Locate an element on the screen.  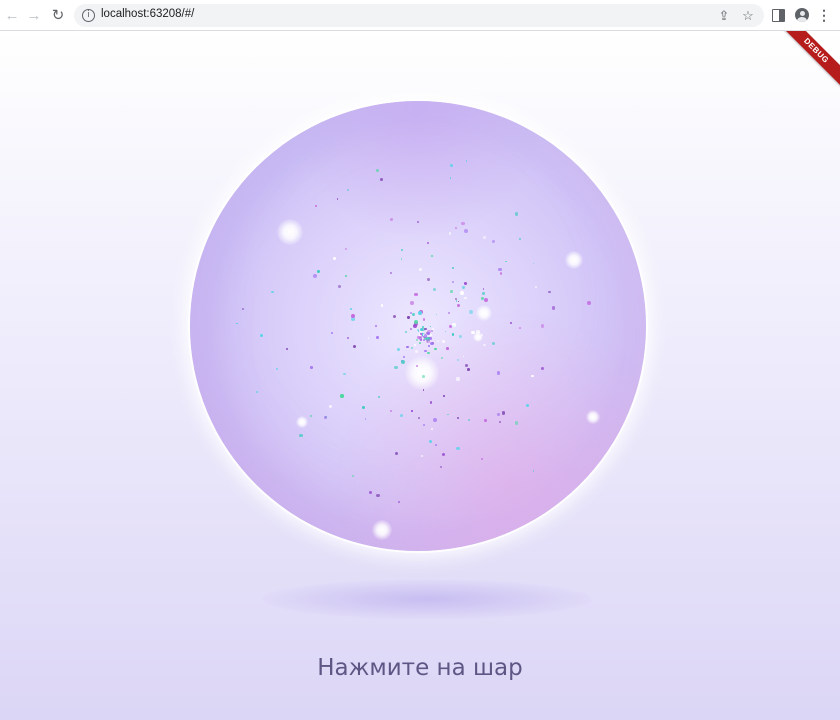
share-icon: ⇪ is located at coordinates (724, 16).